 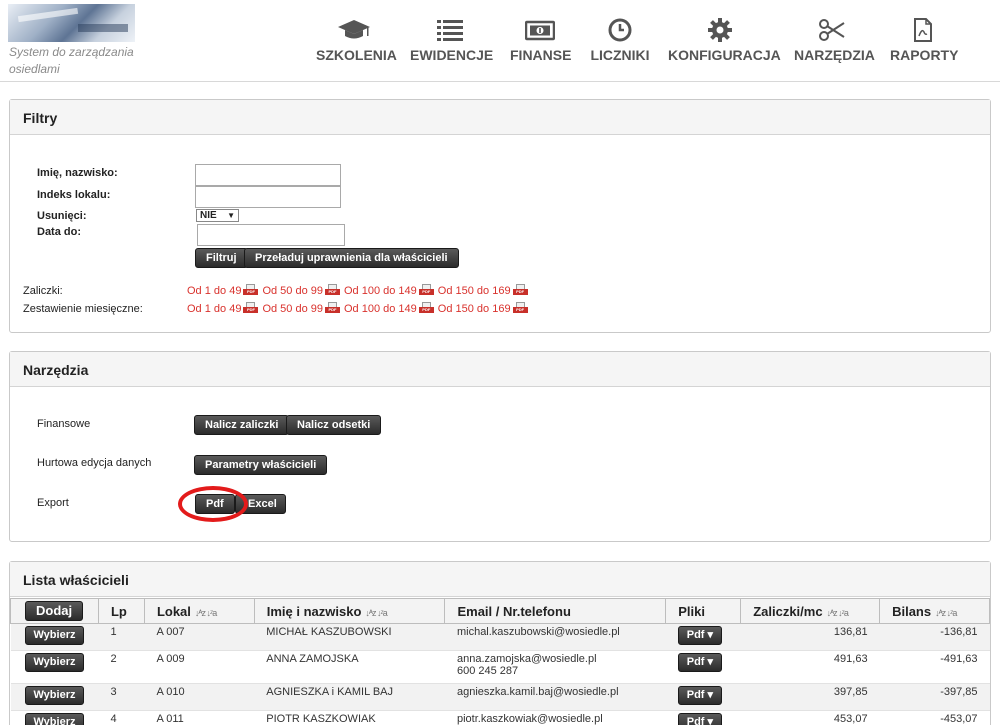 I want to click on gear-icon, so click(x=720, y=30).